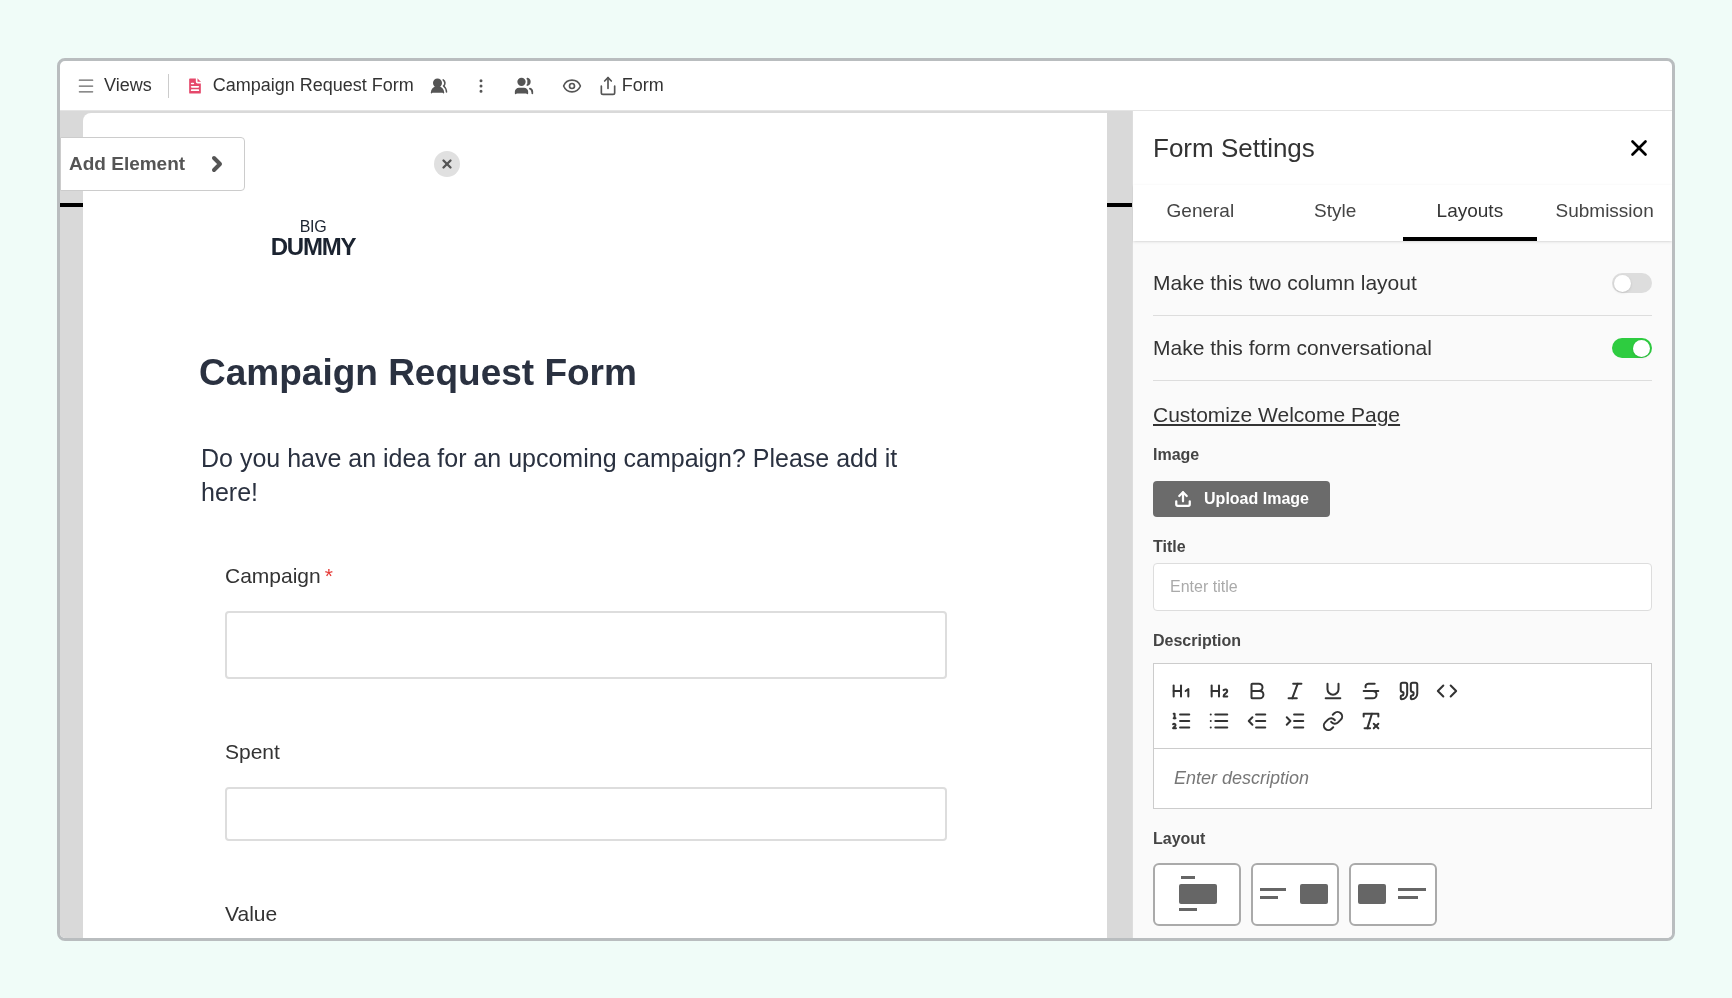 The width and height of the screenshot is (1732, 998). What do you see at coordinates (313, 85) in the screenshot?
I see `form-name: Campaign Request Form` at bounding box center [313, 85].